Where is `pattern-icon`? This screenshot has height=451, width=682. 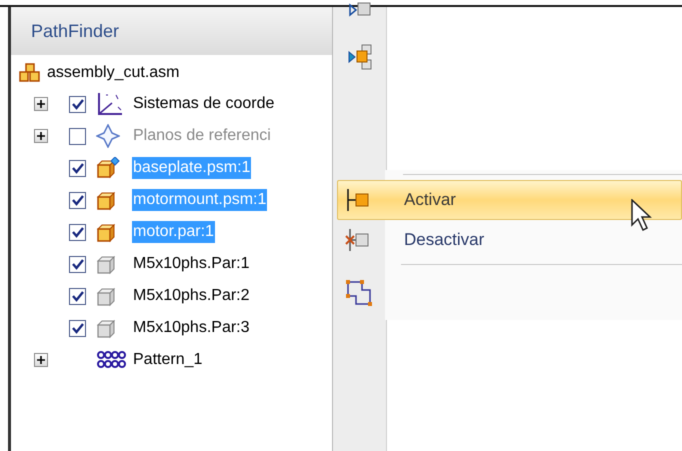 pattern-icon is located at coordinates (111, 360).